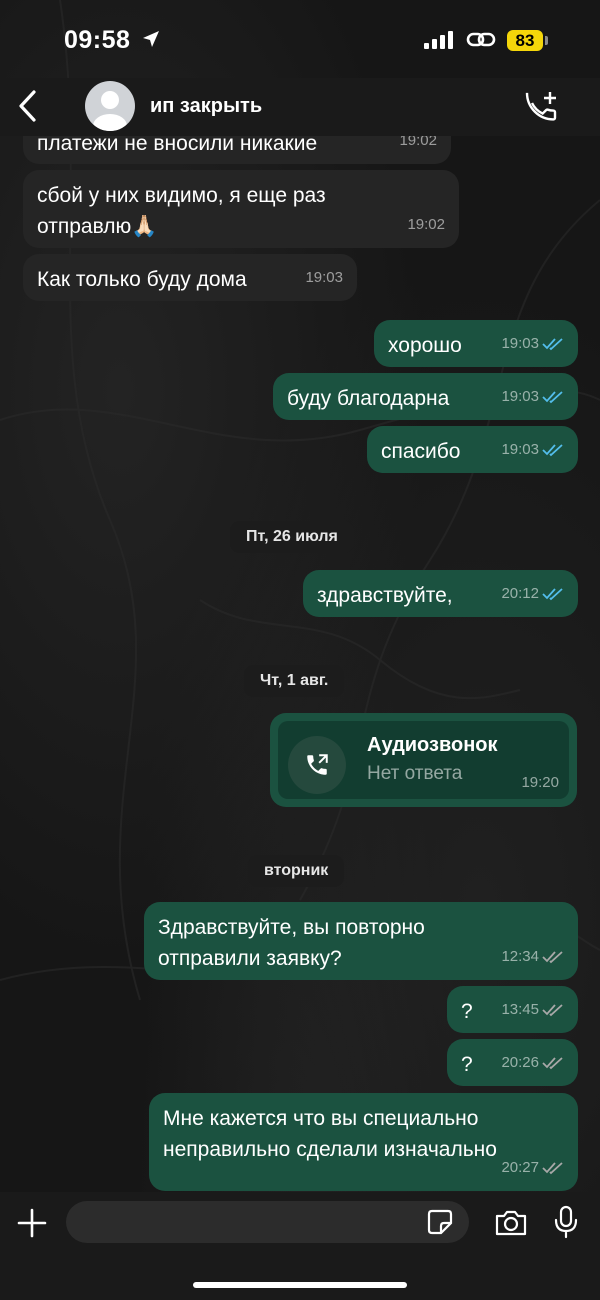 This screenshot has height=1300, width=600. I want to click on message-bubble-outgoing: спасибо 19:03, so click(472, 449).